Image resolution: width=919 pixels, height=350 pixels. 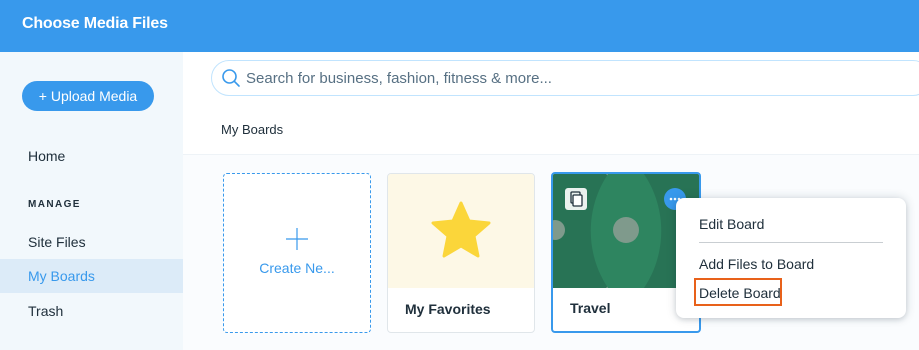 What do you see at coordinates (459, 26) in the screenshot?
I see `header-bar: Choose Media Files` at bounding box center [459, 26].